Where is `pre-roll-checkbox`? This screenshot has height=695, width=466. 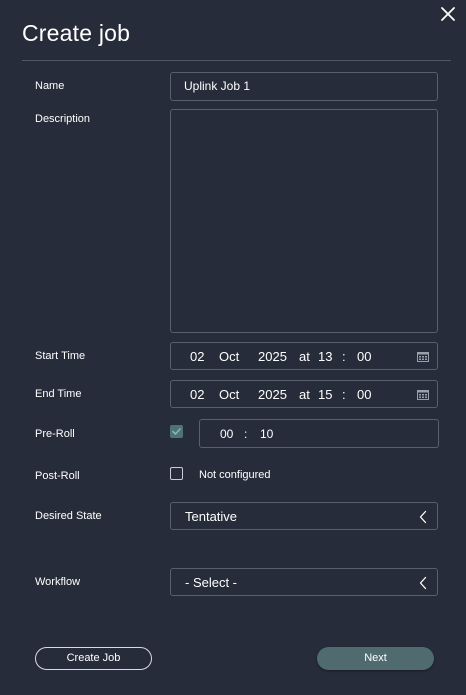
pre-roll-checkbox is located at coordinates (176, 431).